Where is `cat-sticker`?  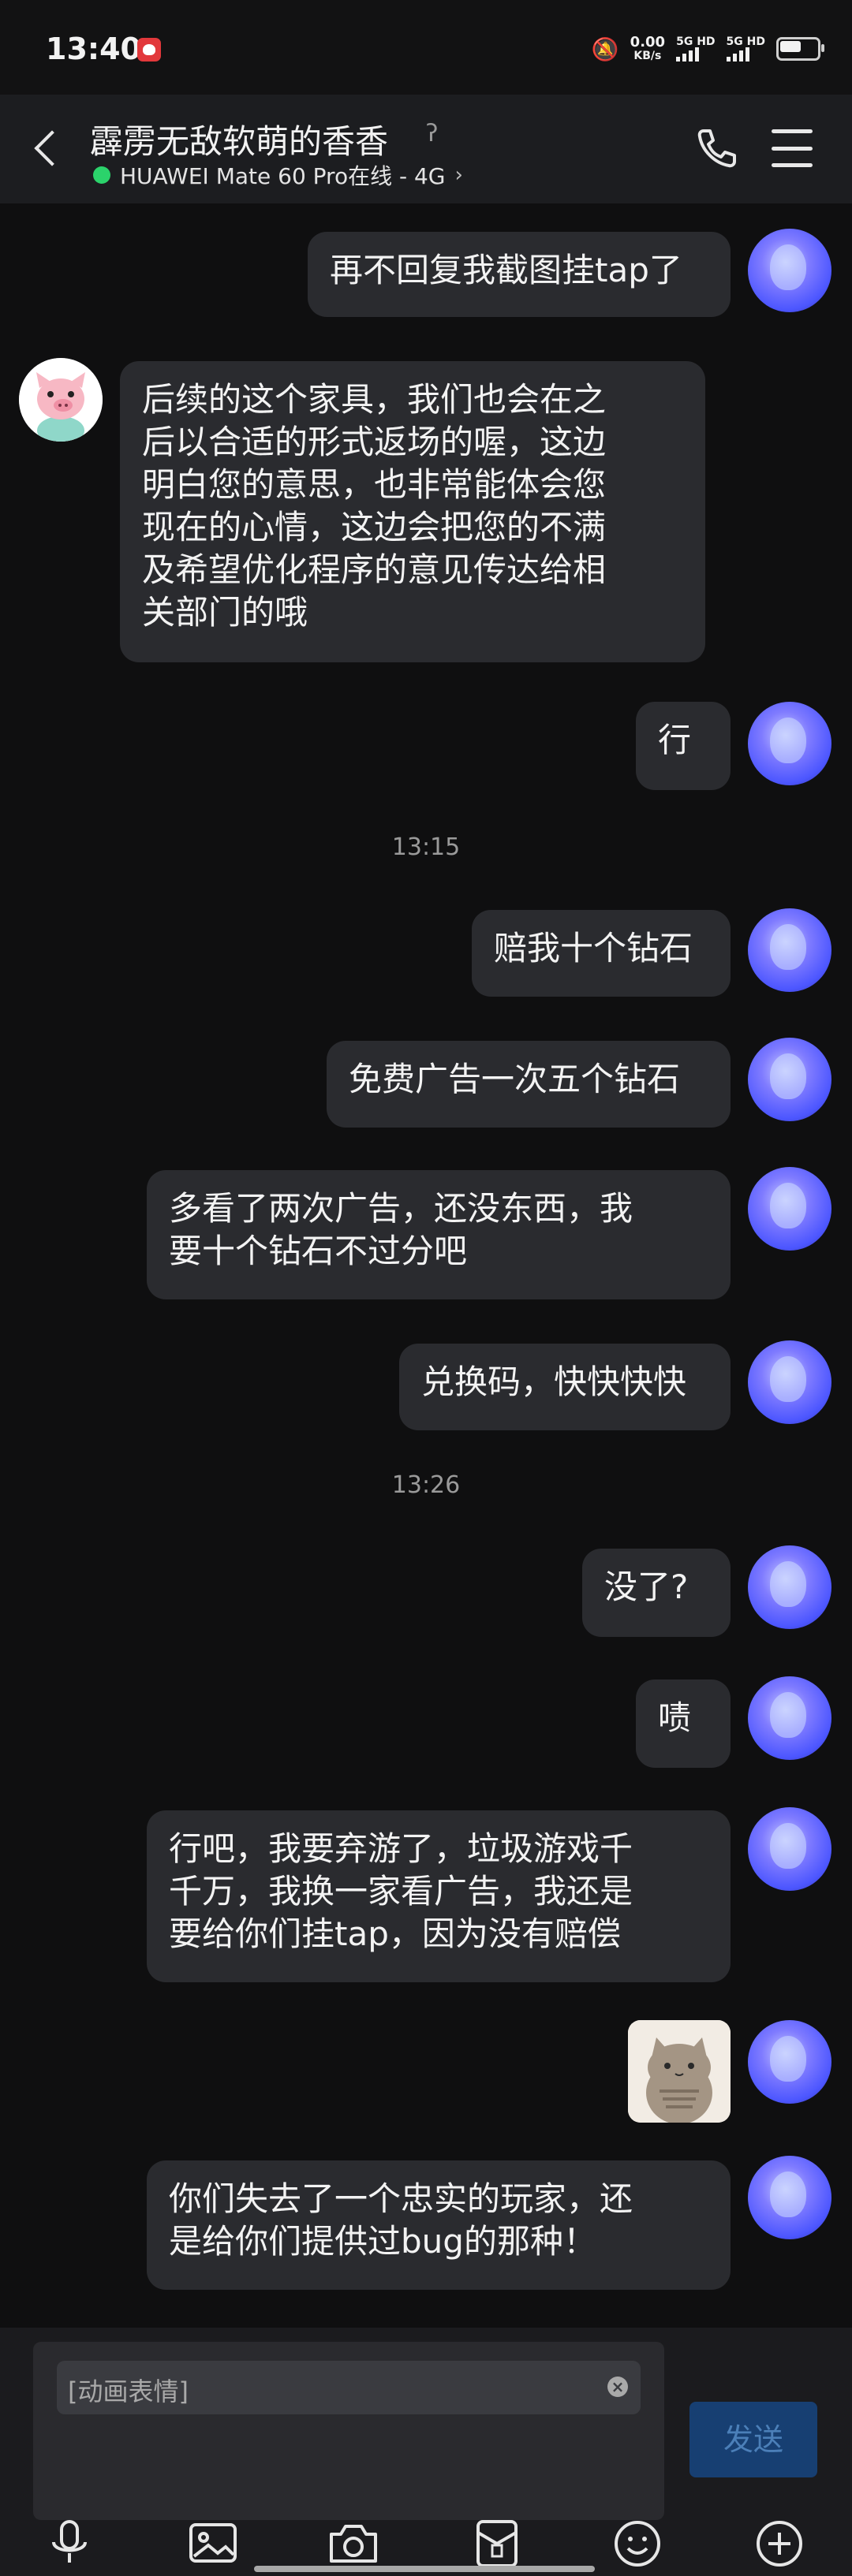
cat-sticker is located at coordinates (679, 2072).